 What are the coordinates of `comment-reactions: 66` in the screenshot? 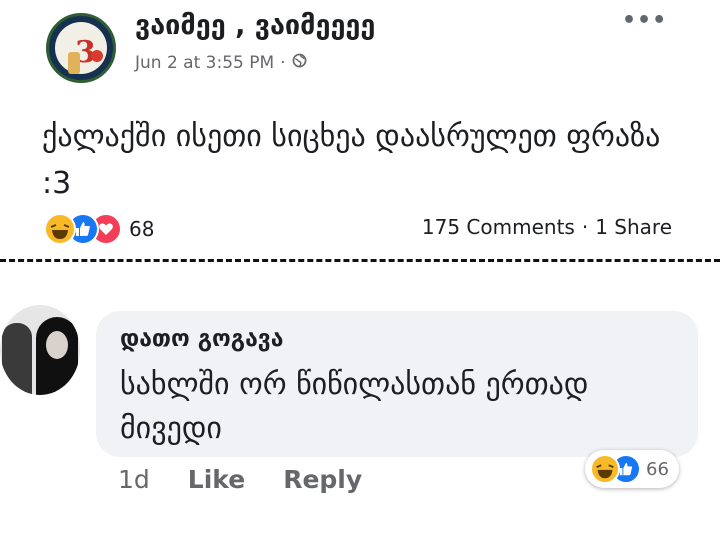 It's located at (632, 469).